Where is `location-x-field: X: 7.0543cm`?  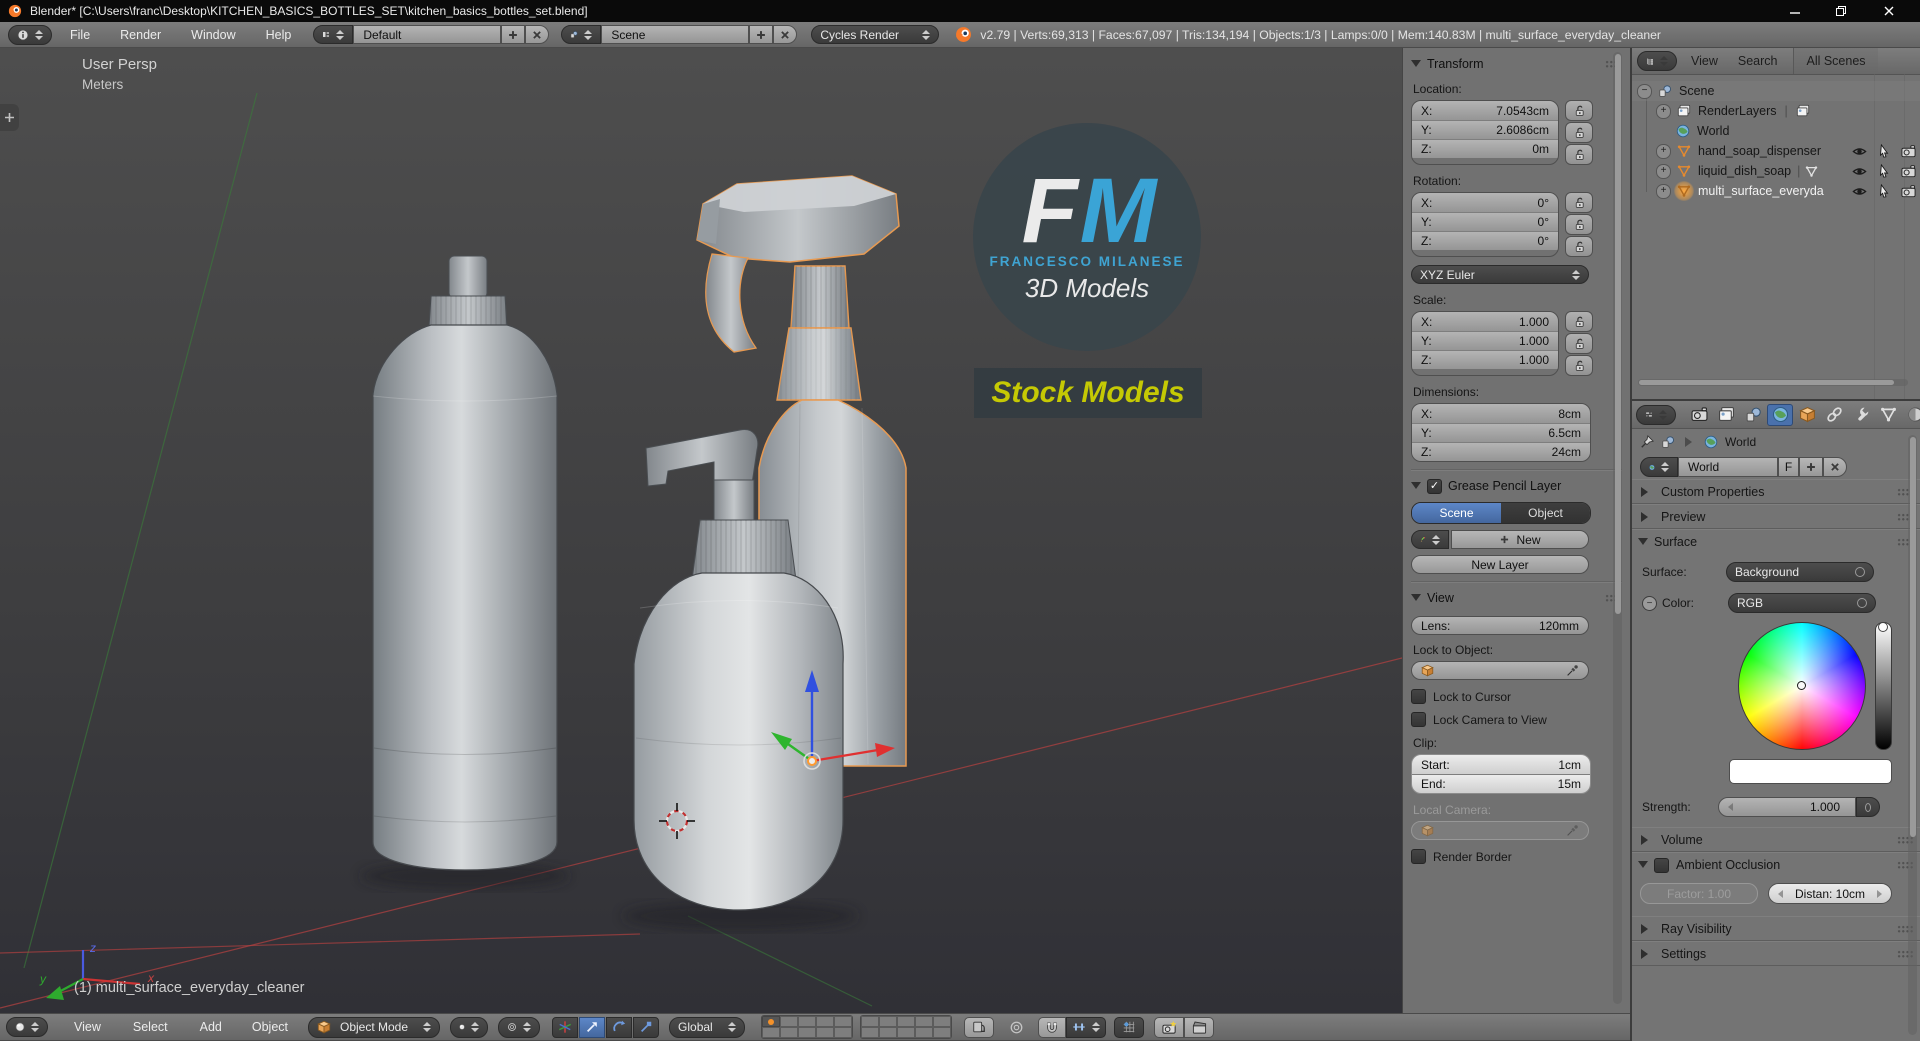
location-x-field: X: 7.0543cm is located at coordinates (1485, 110).